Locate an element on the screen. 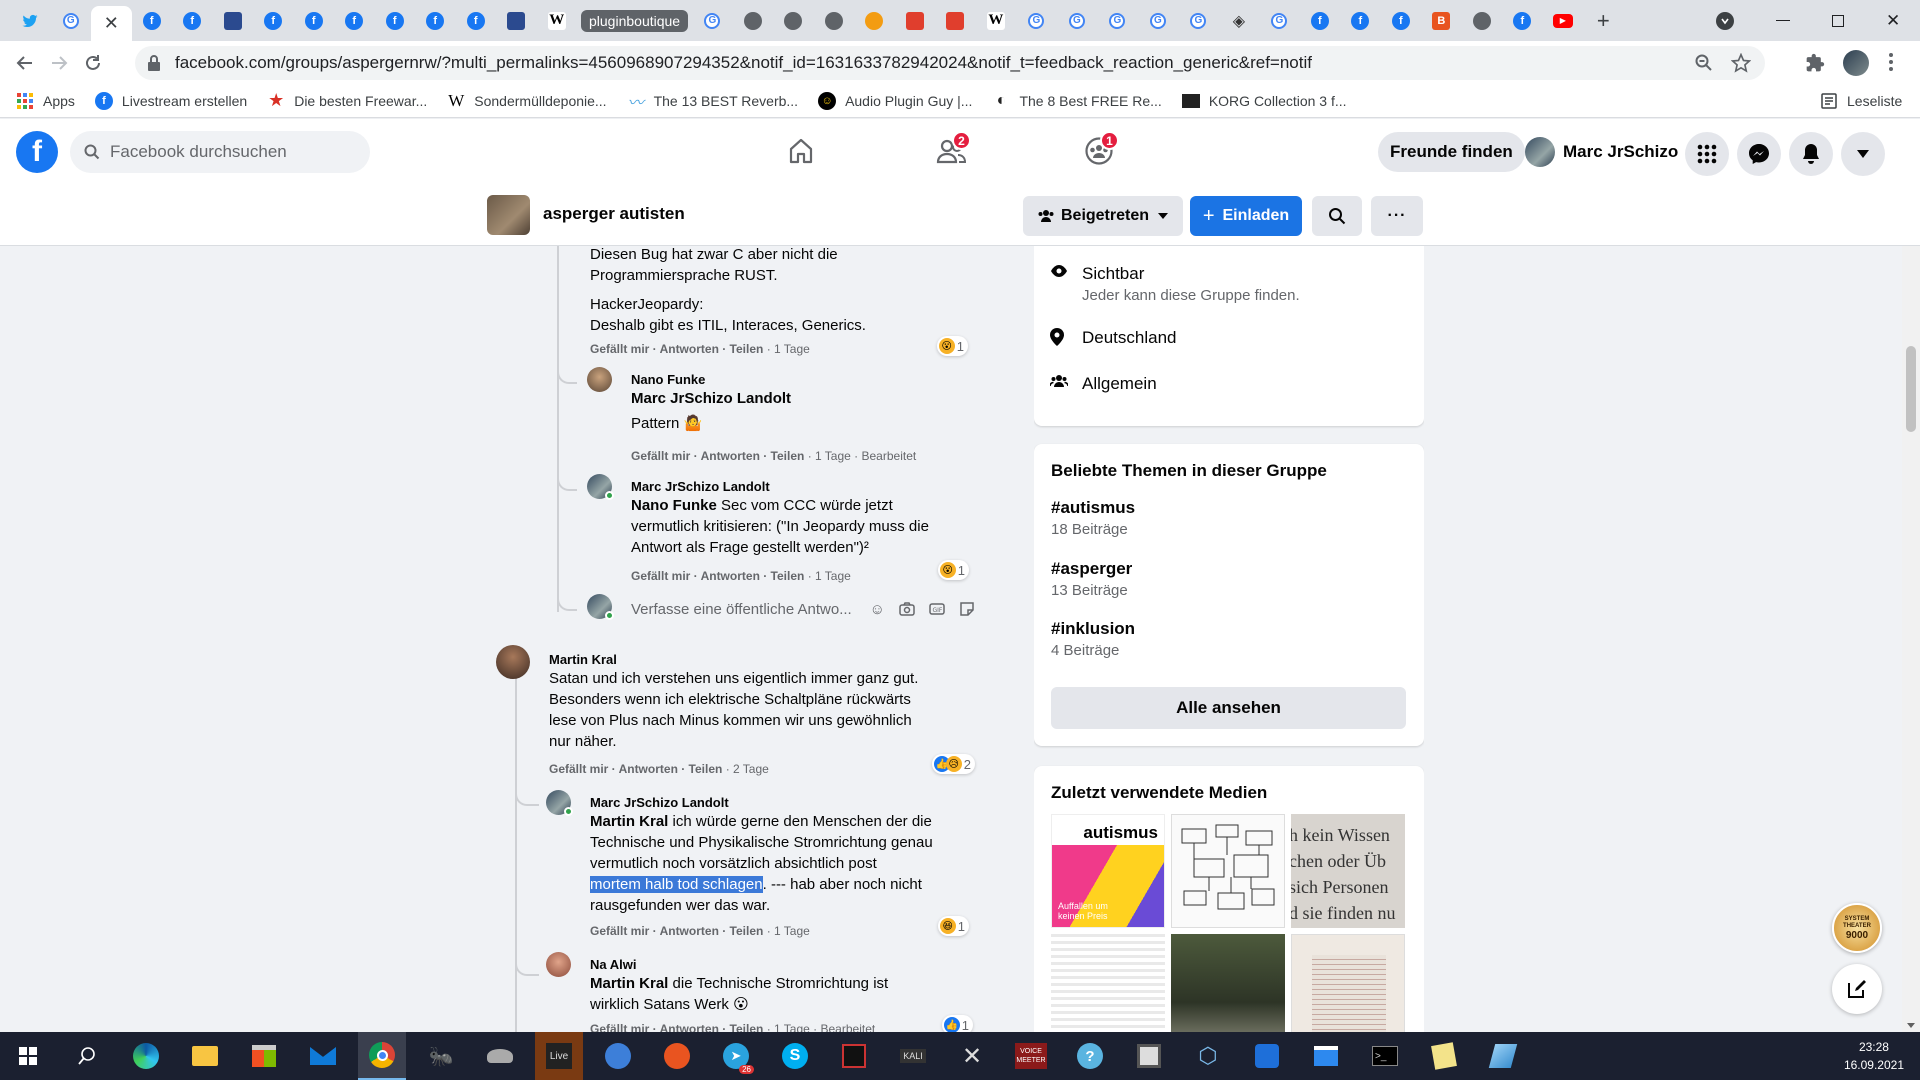 The image size is (1920, 1080). taskbar-edge is located at coordinates (146, 1056).